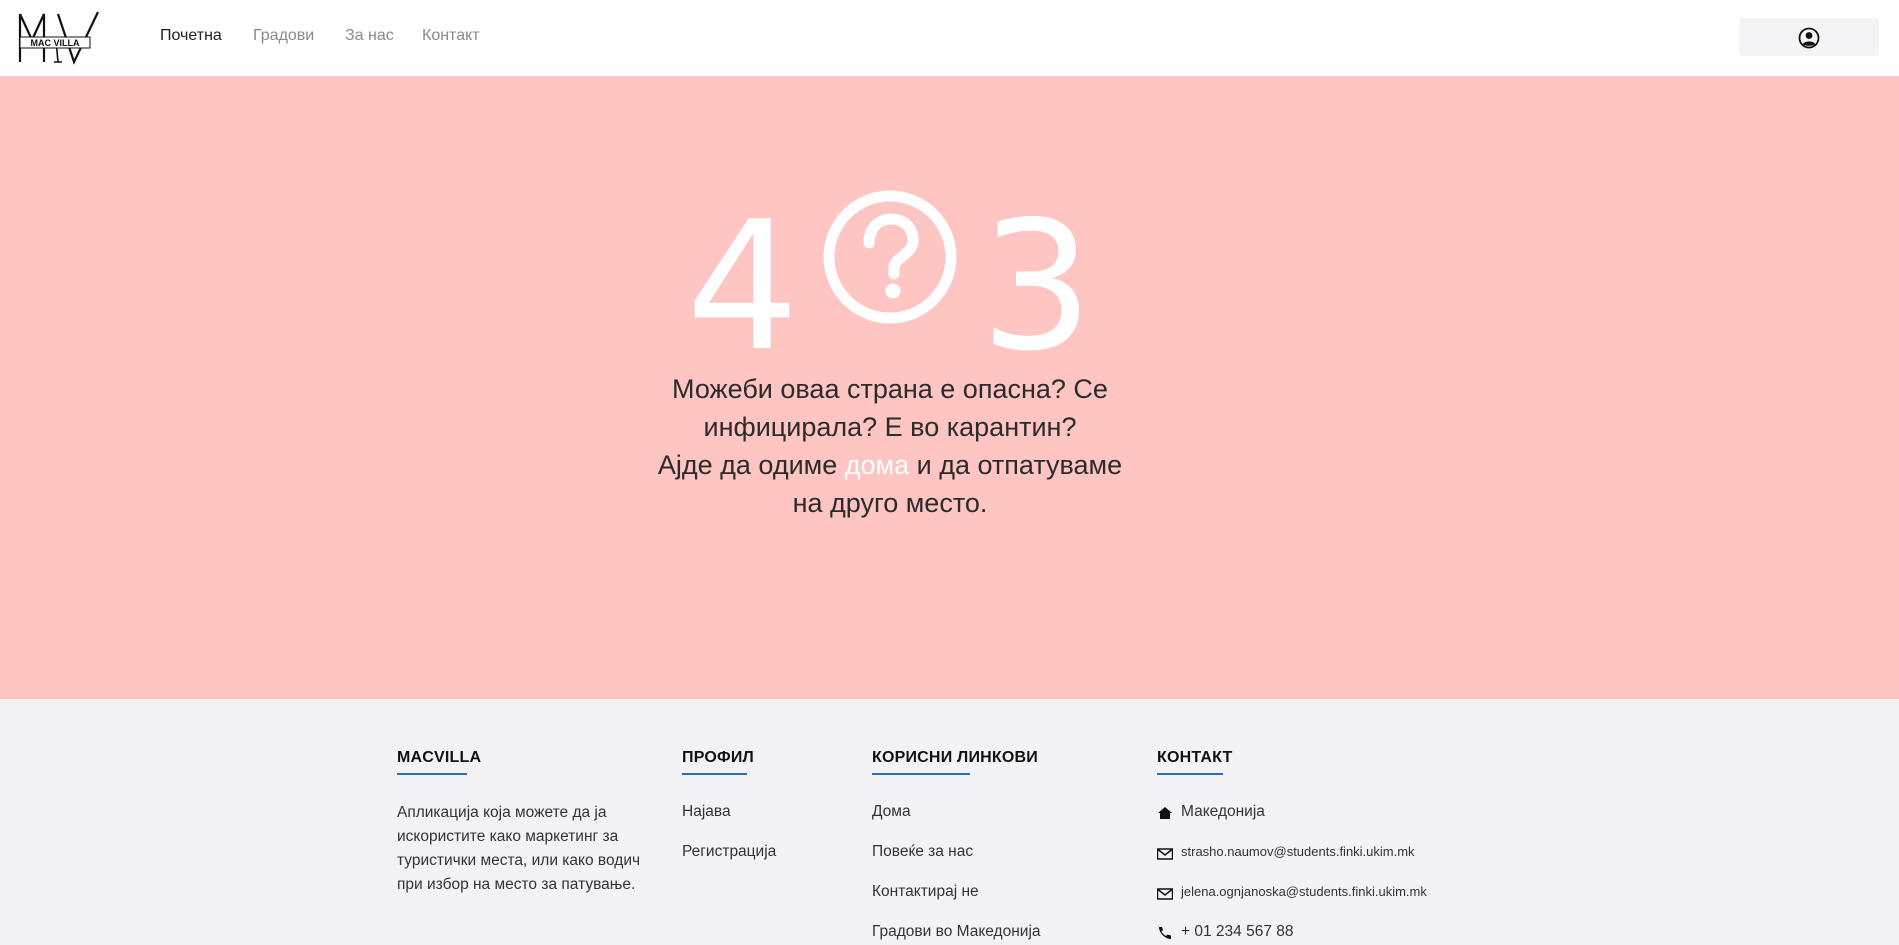  Describe the element at coordinates (1298, 851) in the screenshot. I see `contact-email-text: strasho.naumov@students.finki.ukim.mk` at that location.